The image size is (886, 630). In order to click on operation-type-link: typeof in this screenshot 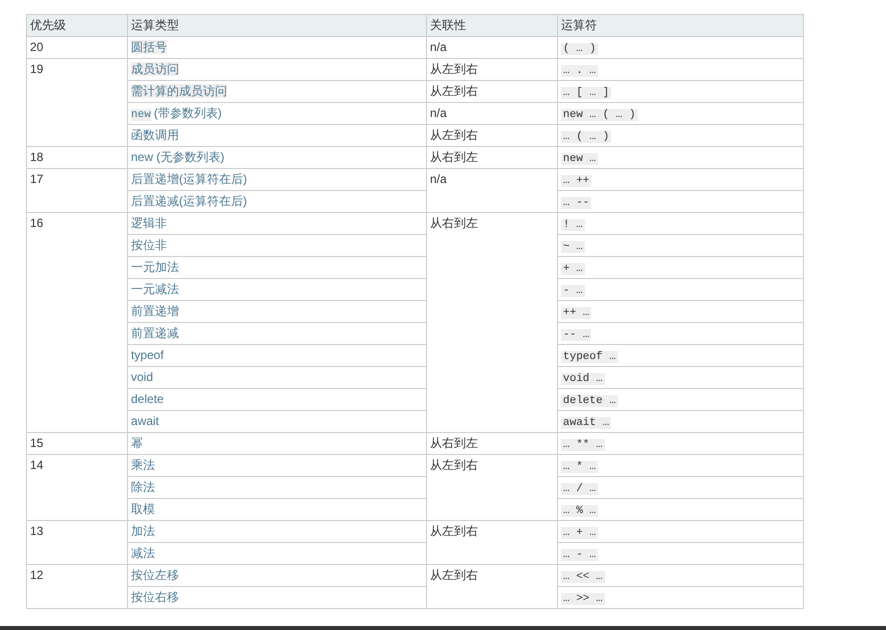, I will do `click(147, 355)`.